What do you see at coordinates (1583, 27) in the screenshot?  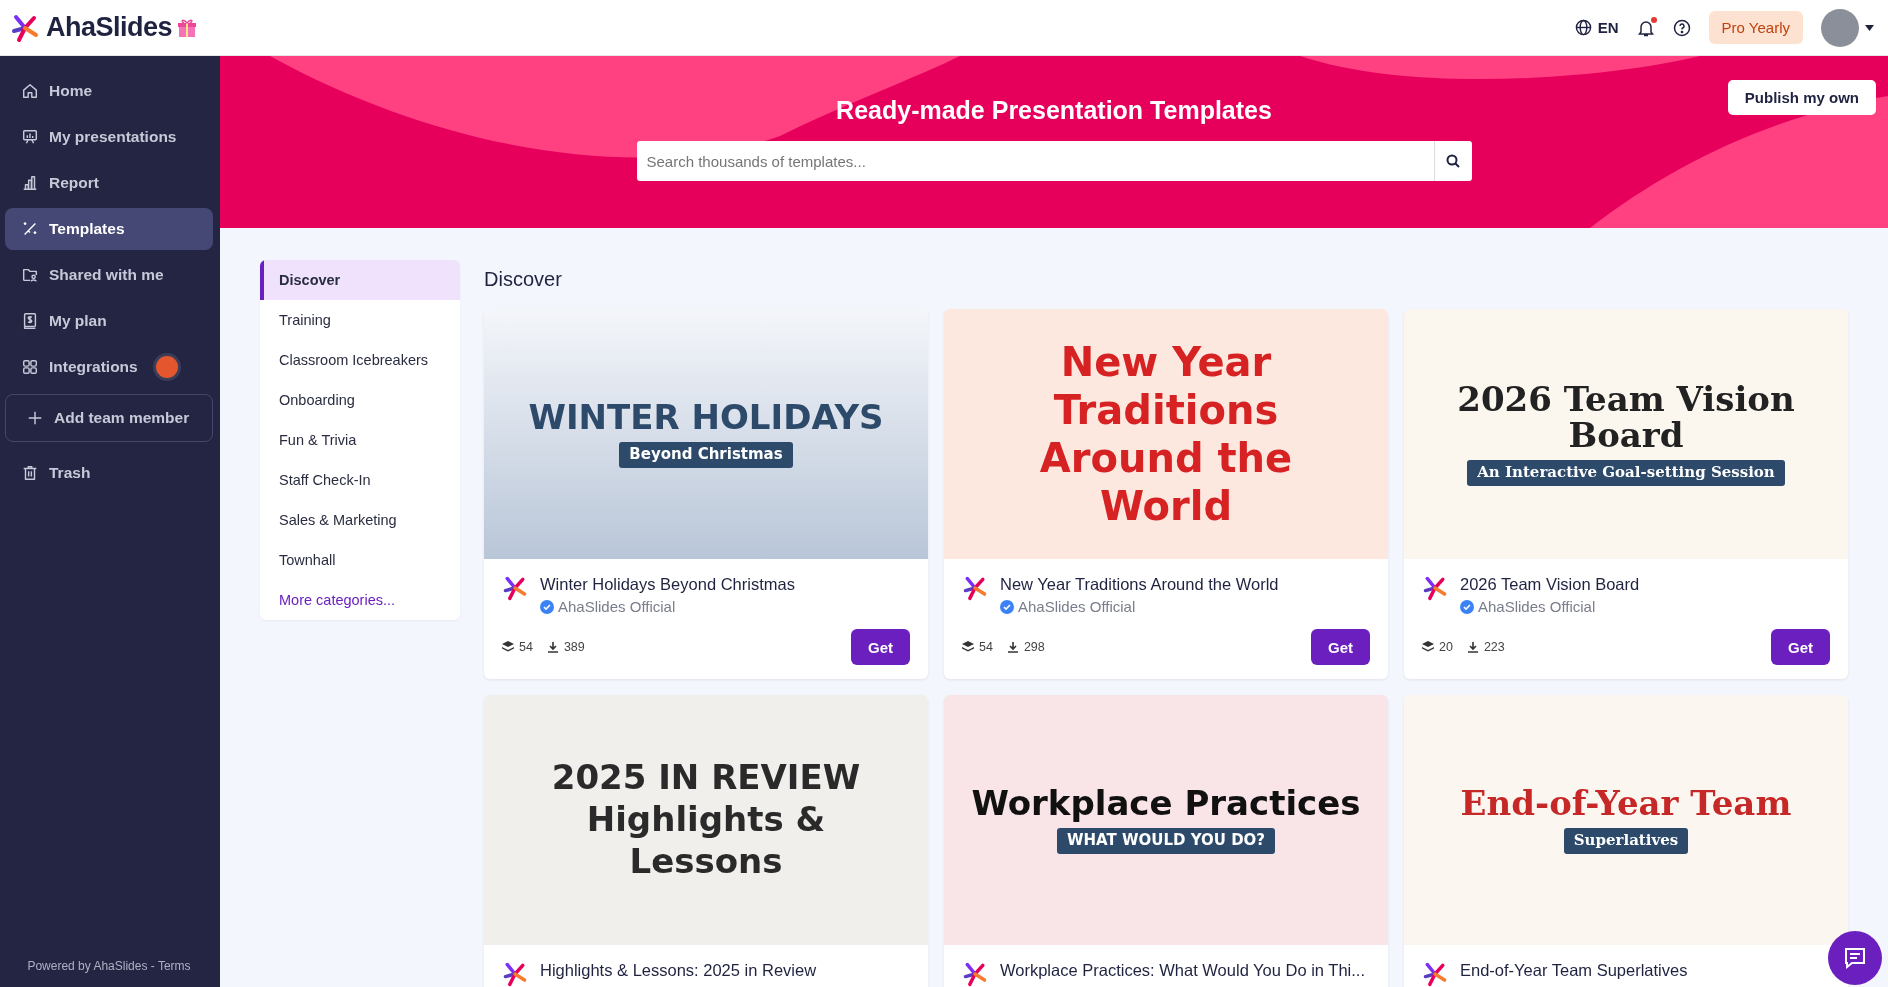 I see `globe-icon` at bounding box center [1583, 27].